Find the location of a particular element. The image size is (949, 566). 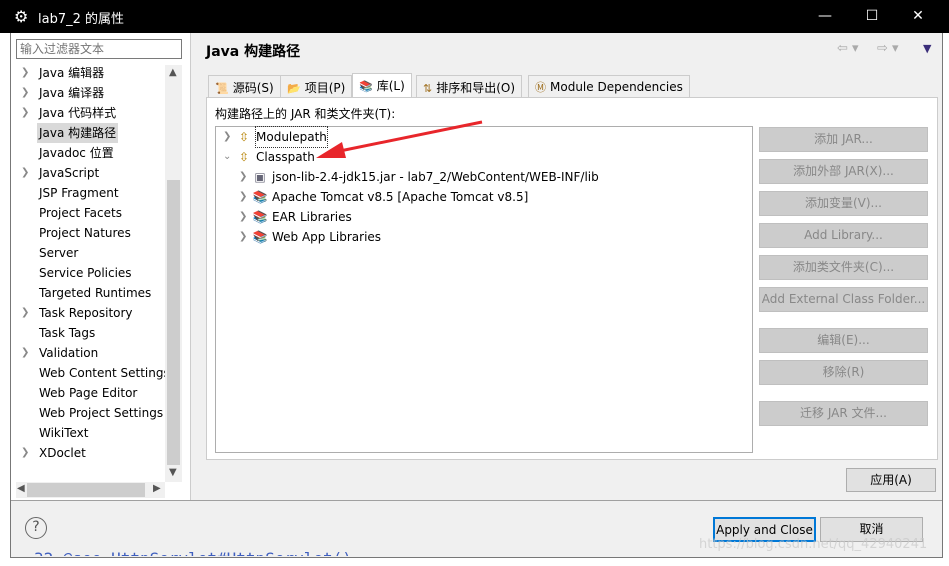

sidebar-item: ❯ XDoclet is located at coordinates (91, 453).